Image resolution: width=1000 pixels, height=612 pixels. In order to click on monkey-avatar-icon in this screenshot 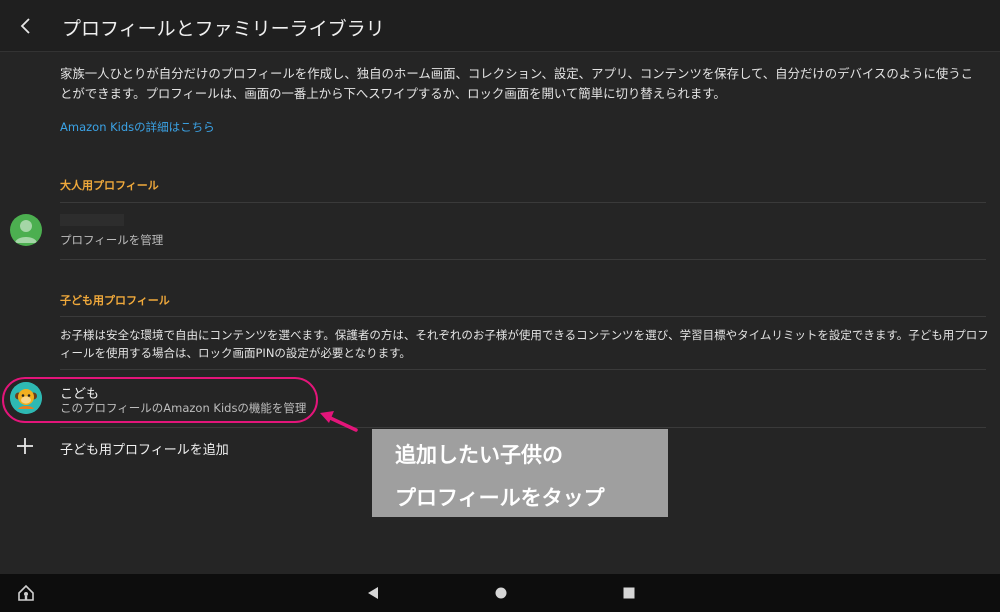, I will do `click(26, 398)`.